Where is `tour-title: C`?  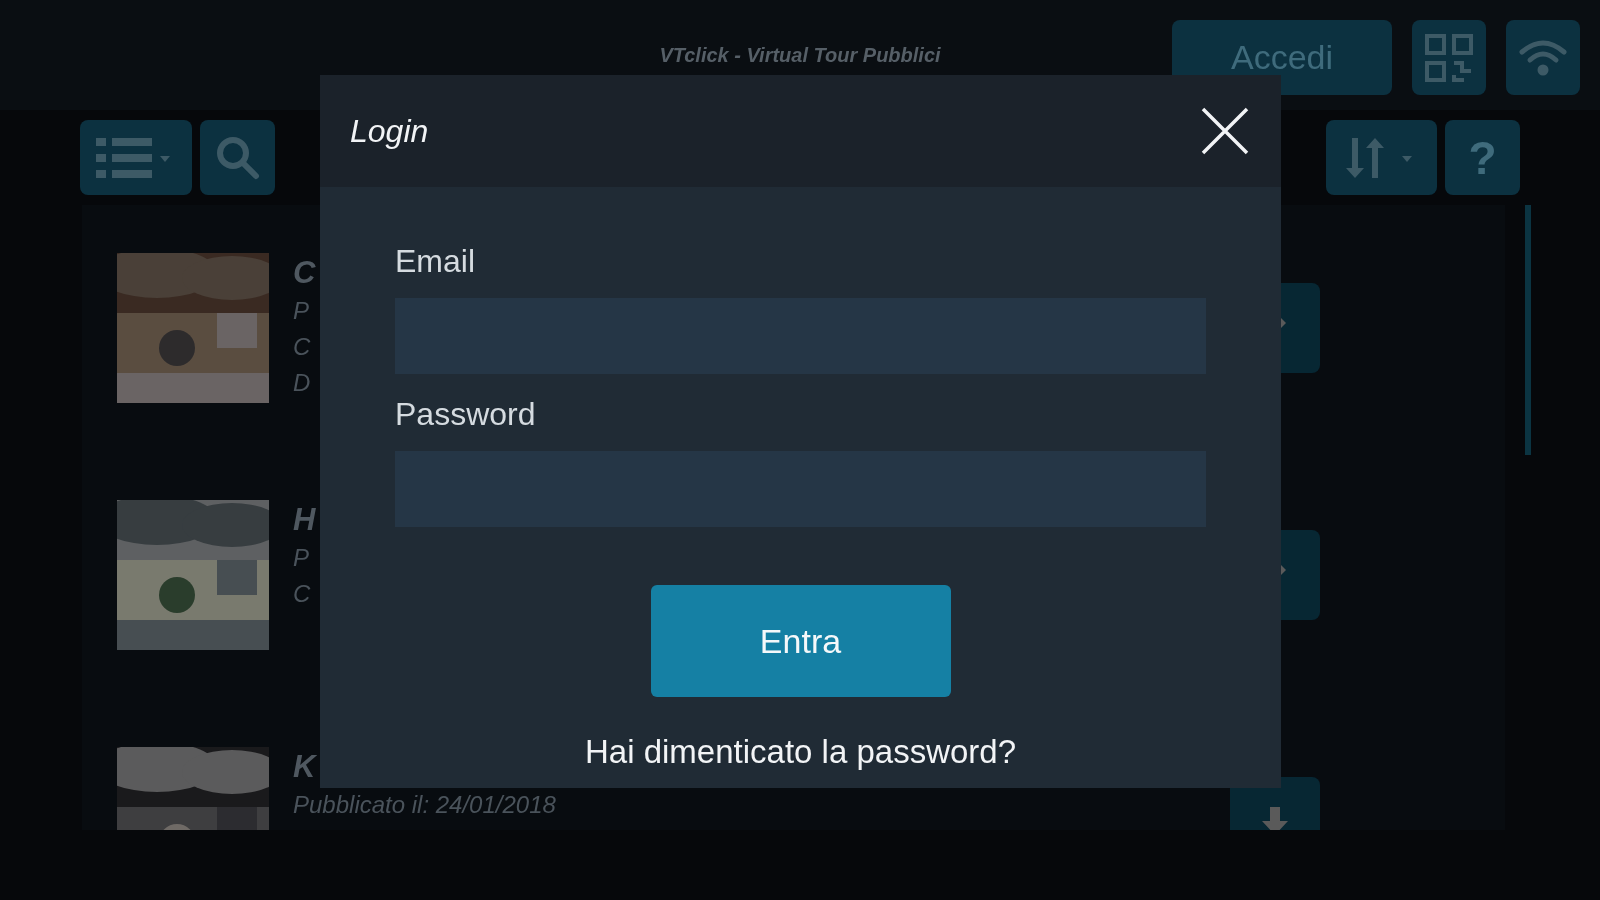 tour-title: C is located at coordinates (304, 273).